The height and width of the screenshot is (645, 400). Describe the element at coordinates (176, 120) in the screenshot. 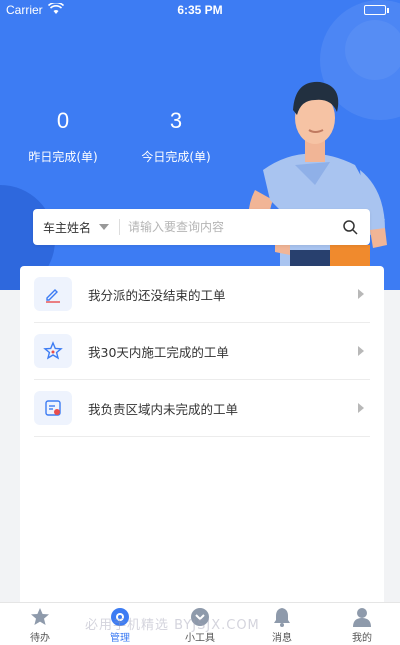

I see `stat-value: 3` at that location.